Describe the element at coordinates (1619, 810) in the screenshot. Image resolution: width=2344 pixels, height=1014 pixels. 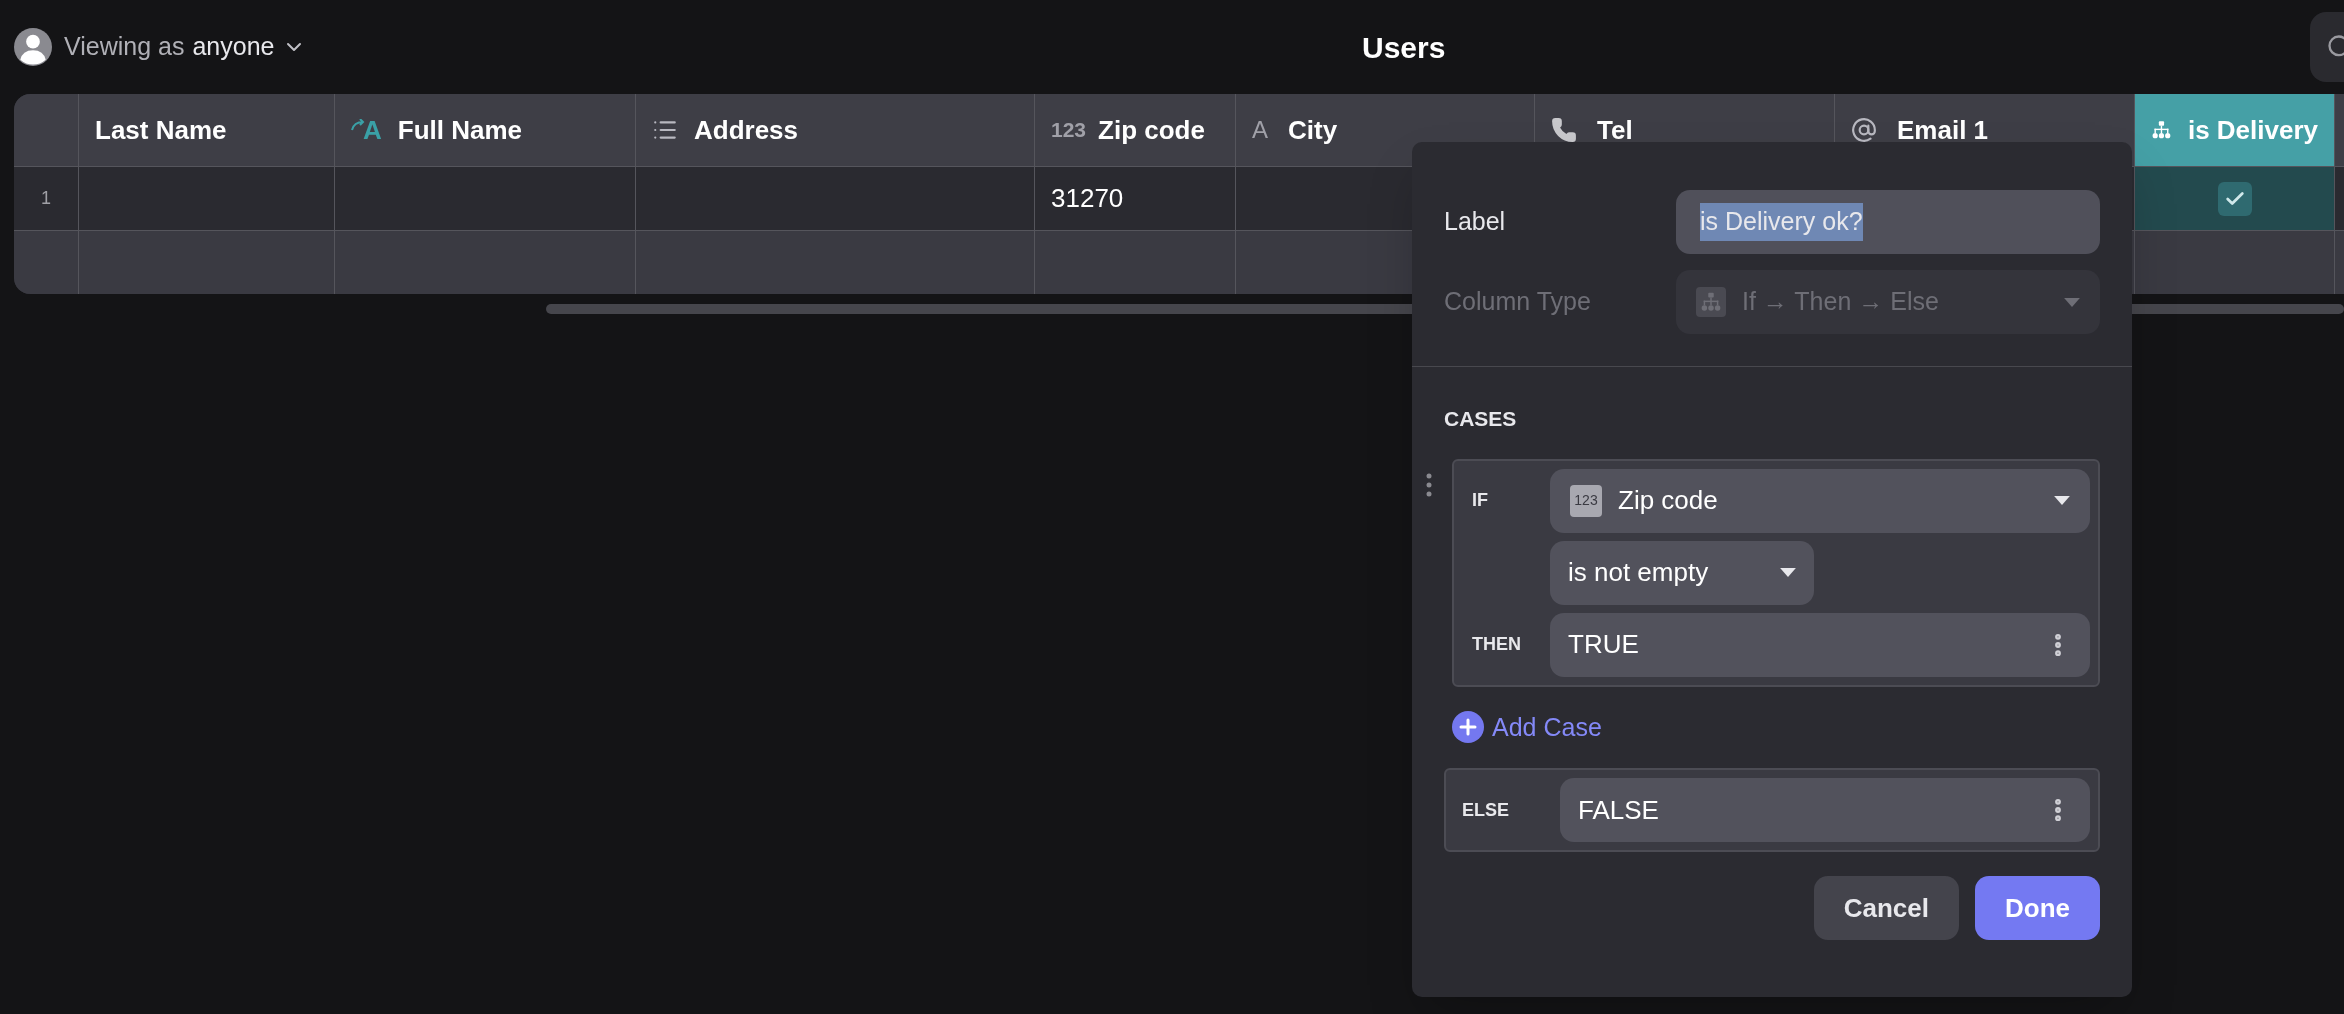
I see `else-value: FALSE` at that location.